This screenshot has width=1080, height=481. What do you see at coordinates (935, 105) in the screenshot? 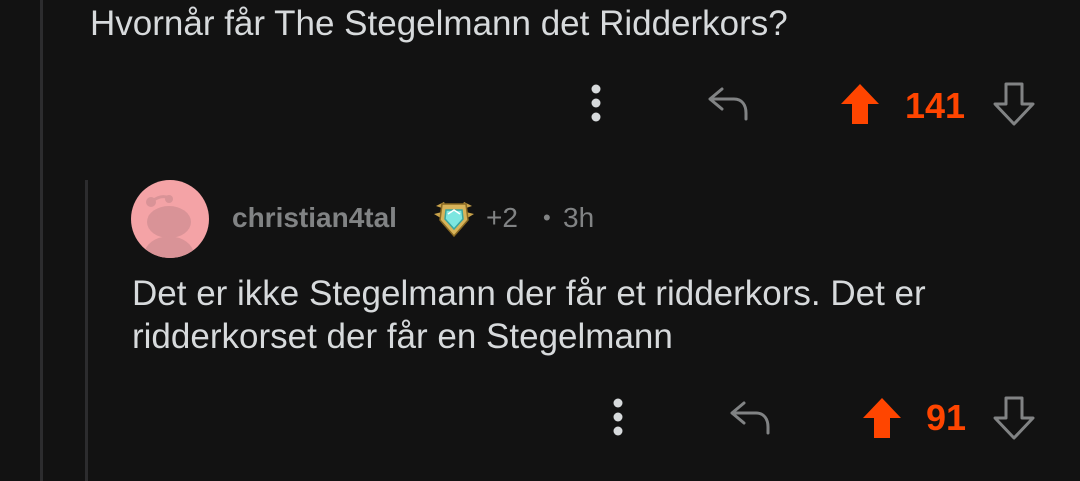
I see `parent-vote-count: 141` at bounding box center [935, 105].